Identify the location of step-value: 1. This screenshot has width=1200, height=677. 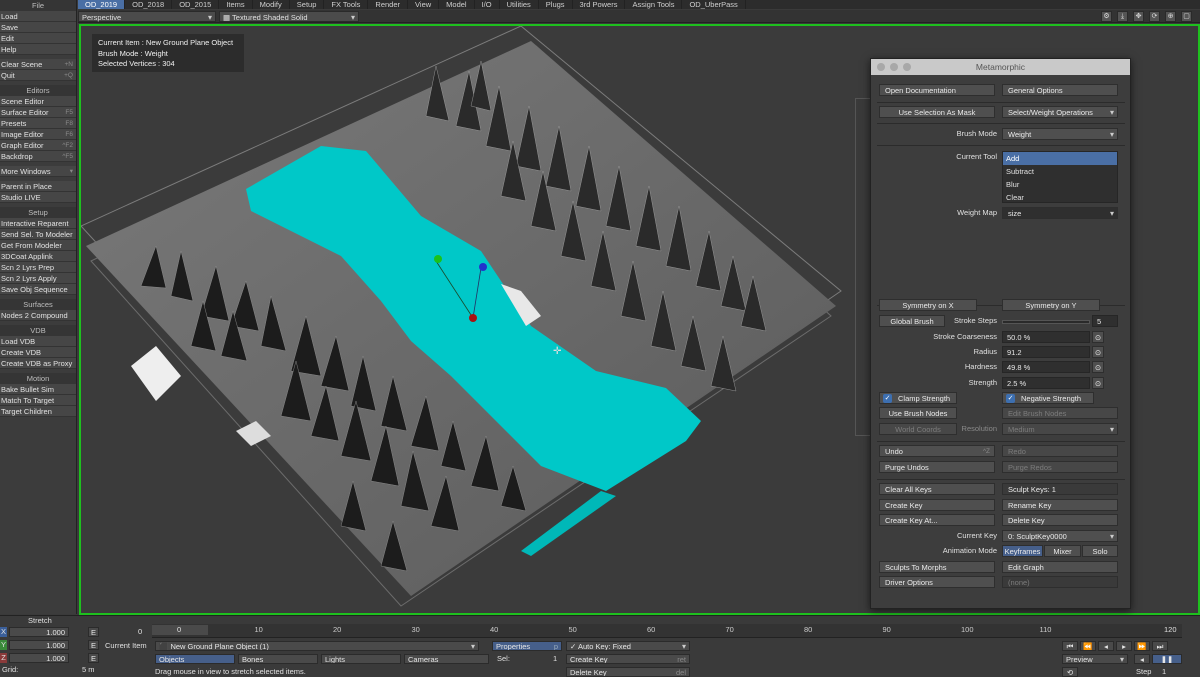
(1164, 672).